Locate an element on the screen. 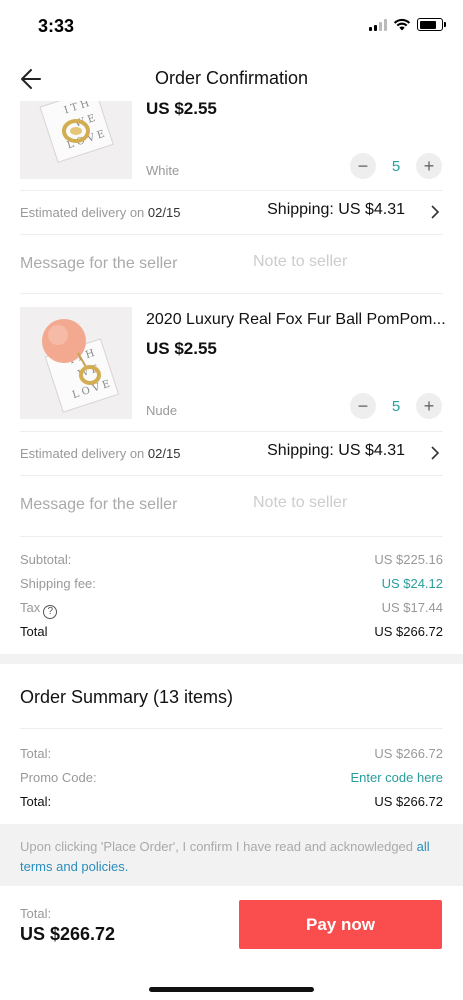 Image resolution: width=463 pixels, height=1000 pixels. product-variant: Nude is located at coordinates (162, 410).